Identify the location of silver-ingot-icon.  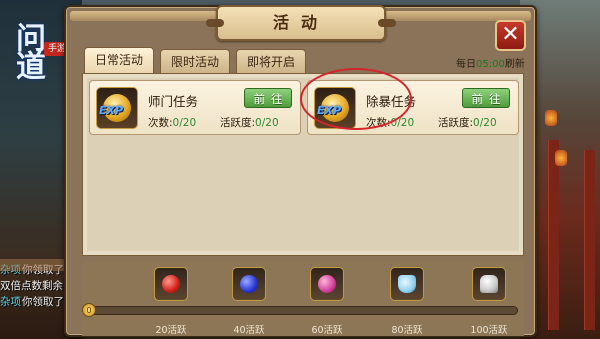
(489, 284).